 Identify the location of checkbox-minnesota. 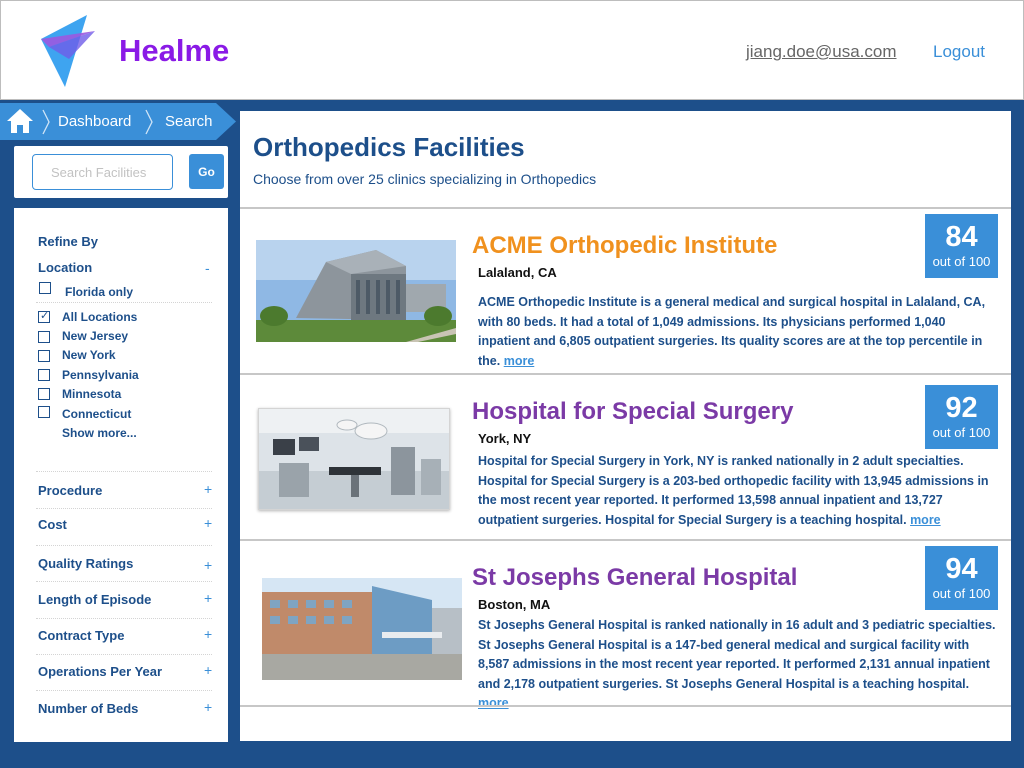
(44, 394).